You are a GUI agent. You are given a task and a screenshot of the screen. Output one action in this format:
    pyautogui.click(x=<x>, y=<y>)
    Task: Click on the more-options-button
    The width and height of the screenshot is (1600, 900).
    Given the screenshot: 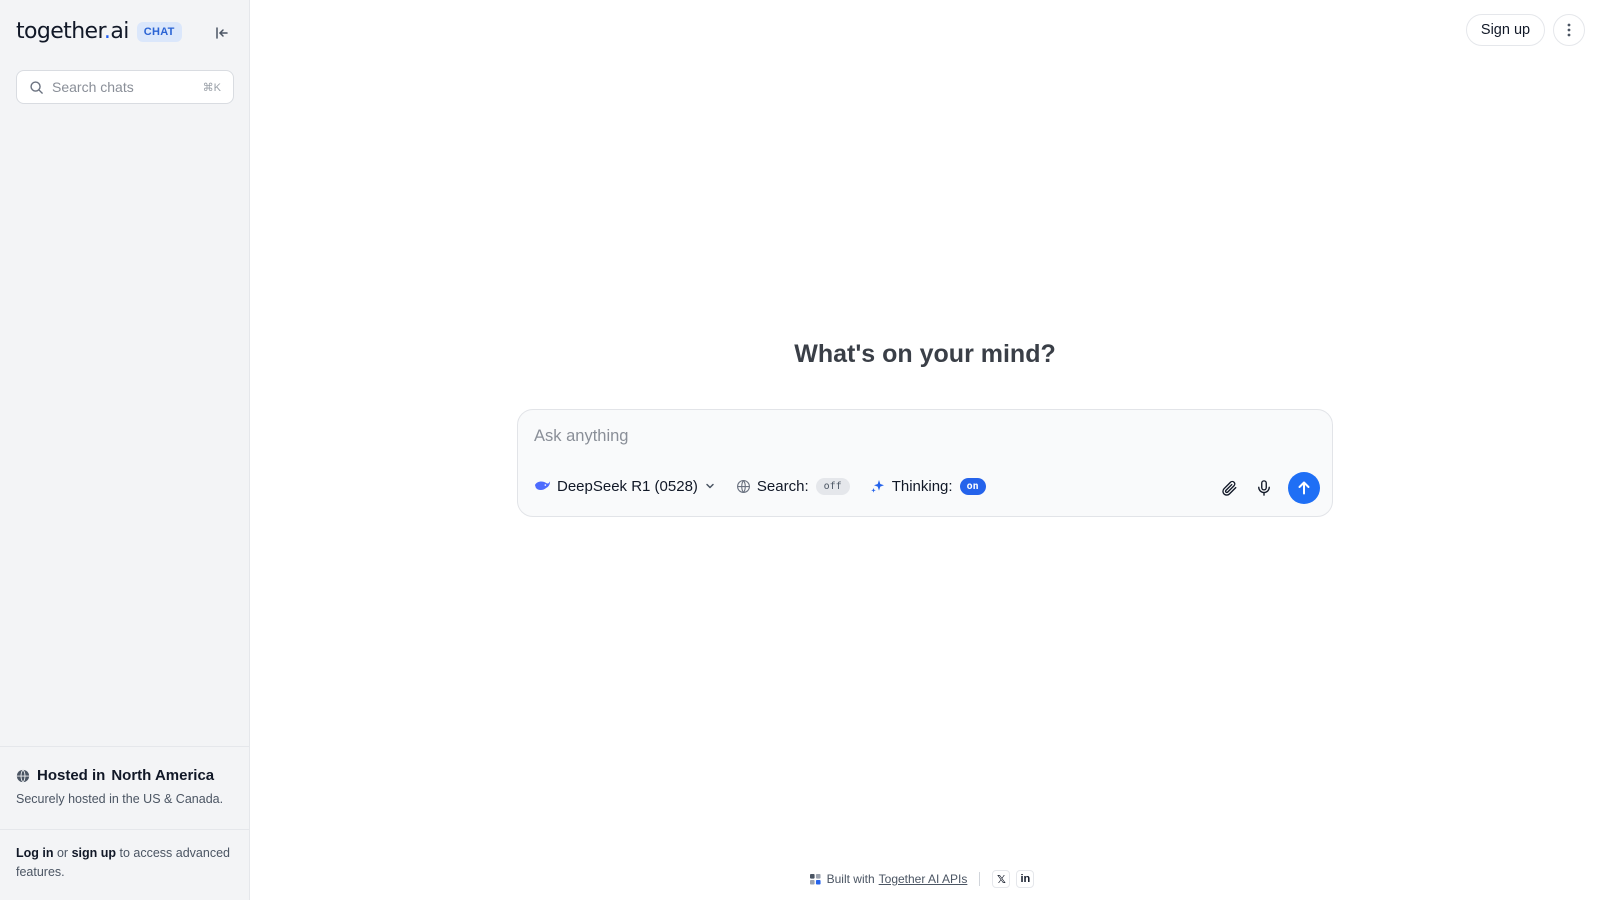 What is the action you would take?
    pyautogui.click(x=1569, y=30)
    